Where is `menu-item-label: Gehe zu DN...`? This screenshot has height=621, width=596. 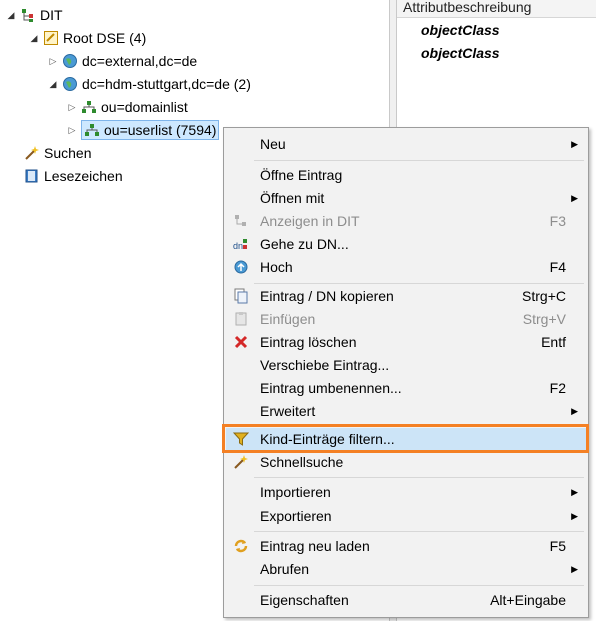
menu-item-label: Gehe zu DN... is located at coordinates (304, 244).